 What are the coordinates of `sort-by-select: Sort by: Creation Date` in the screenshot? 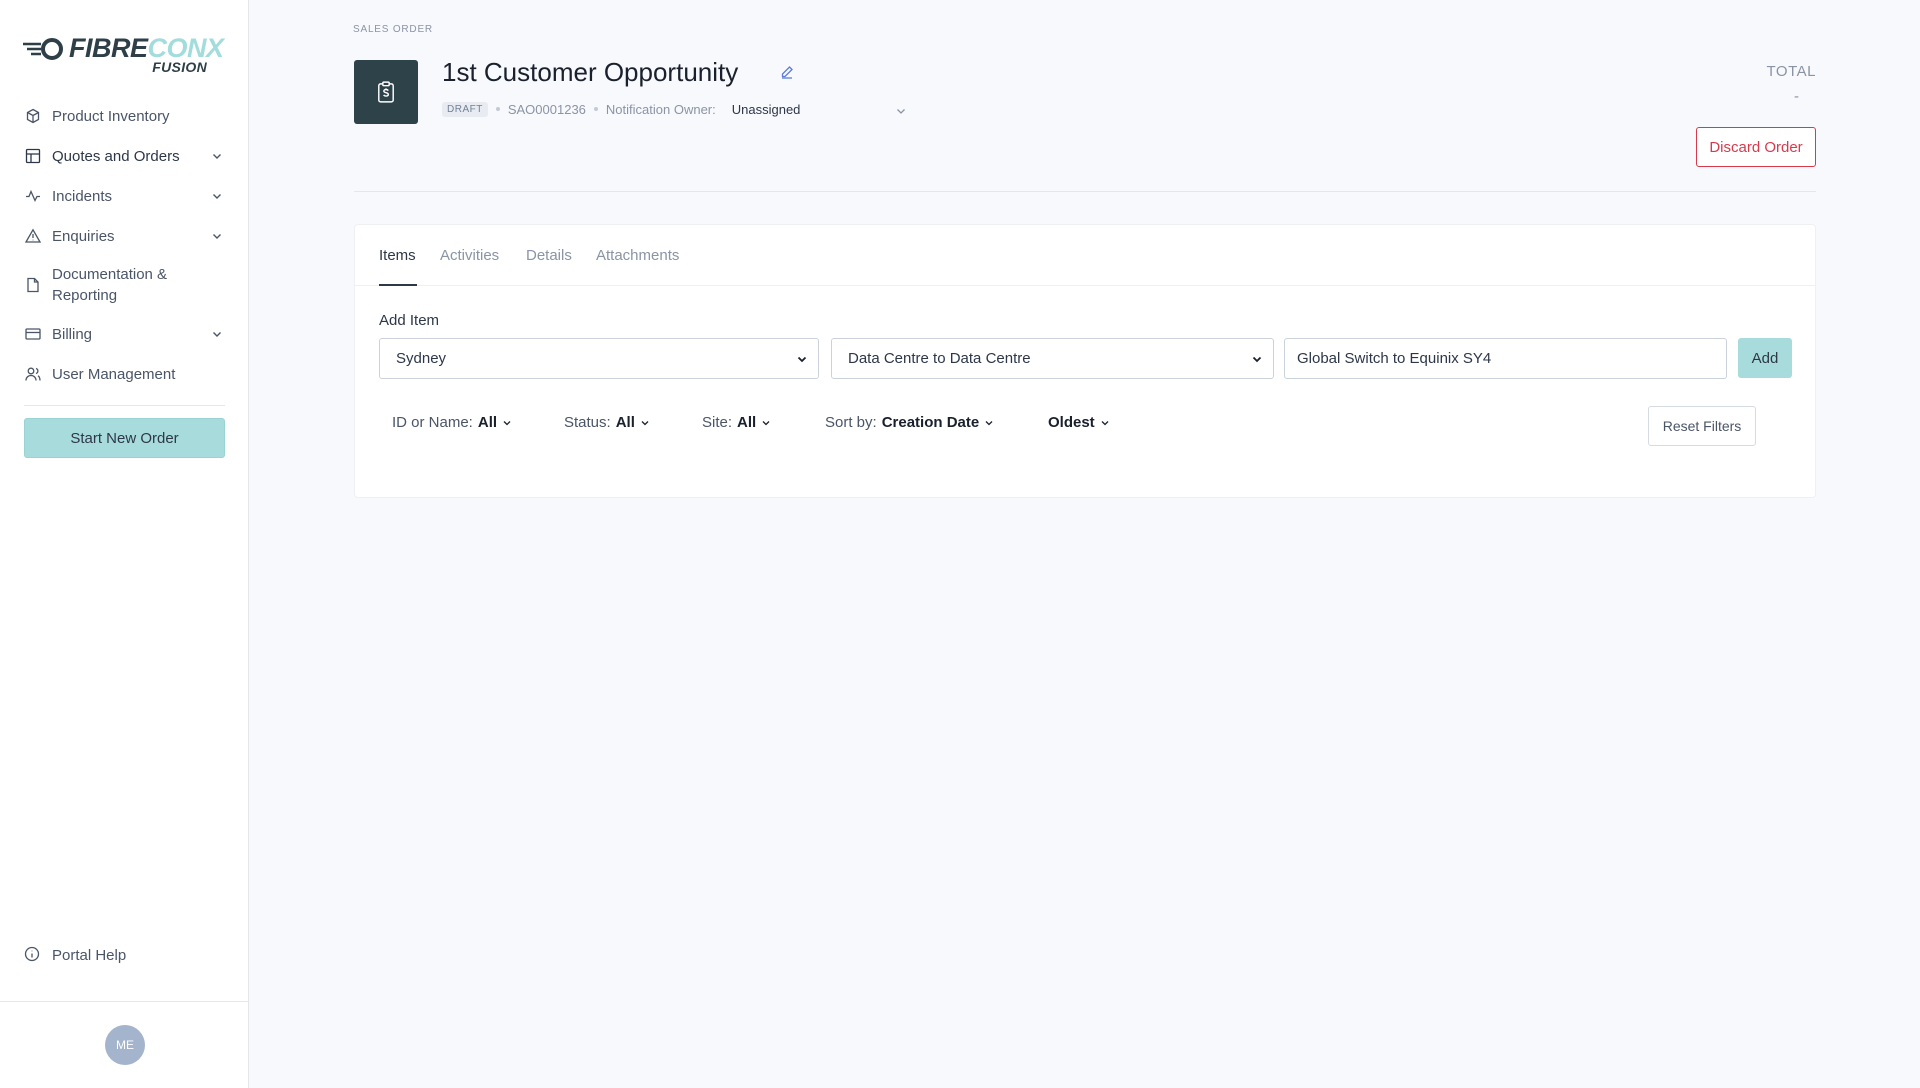 It's located at (909, 422).